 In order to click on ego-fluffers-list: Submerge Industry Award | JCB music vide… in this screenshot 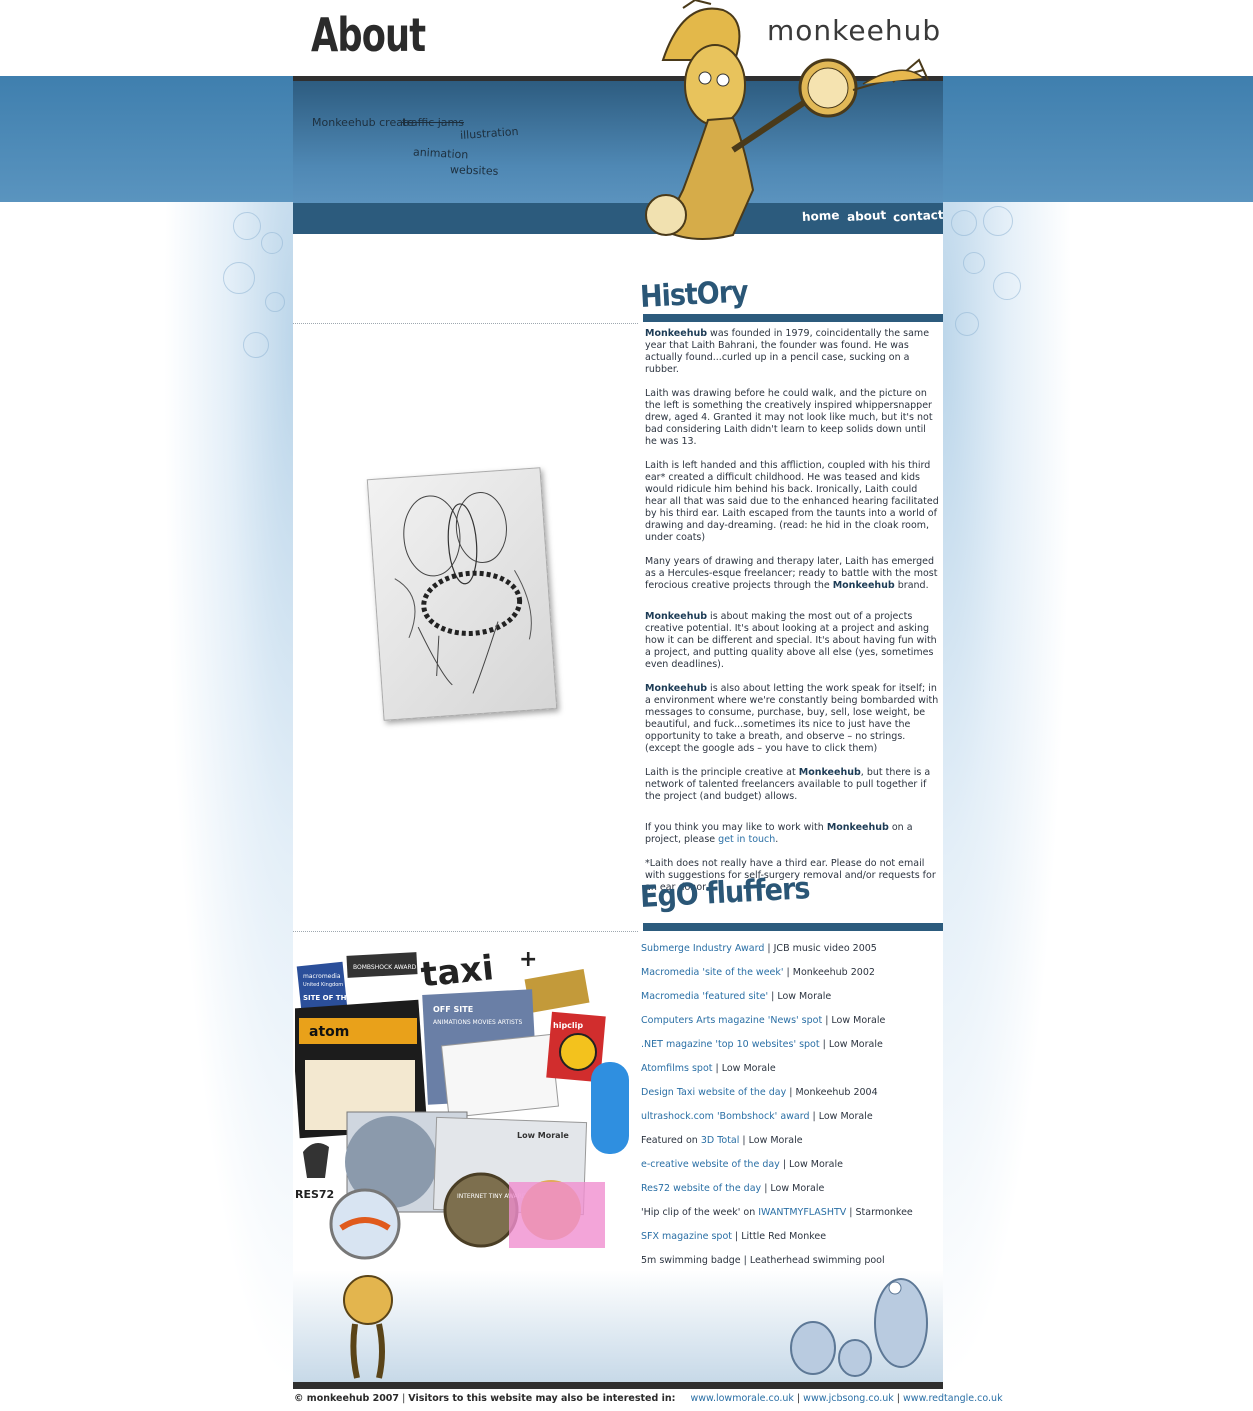, I will do `click(791, 1111)`.